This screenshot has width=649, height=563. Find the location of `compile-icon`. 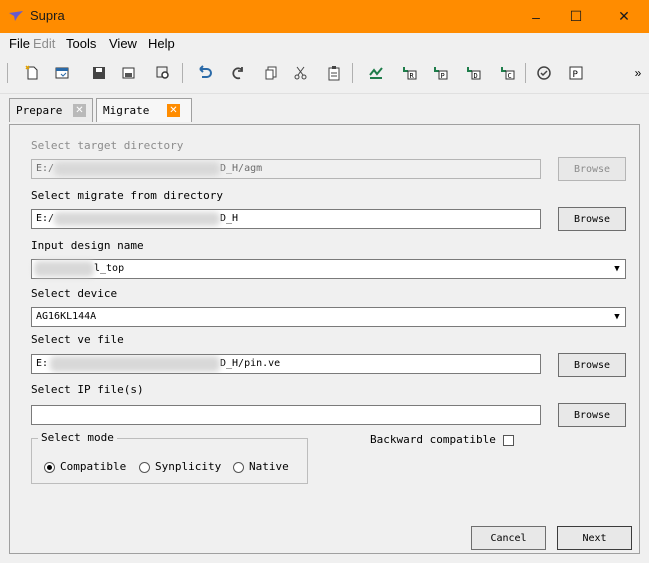

compile-icon is located at coordinates (376, 73).